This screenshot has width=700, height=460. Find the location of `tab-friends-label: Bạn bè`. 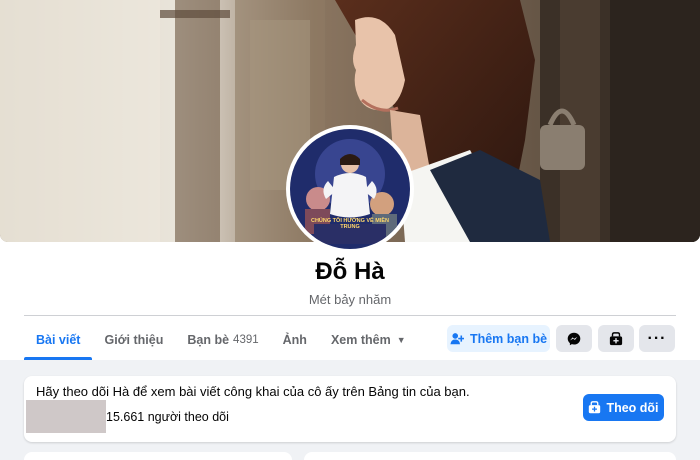

tab-friends-label: Bạn bè is located at coordinates (208, 339).